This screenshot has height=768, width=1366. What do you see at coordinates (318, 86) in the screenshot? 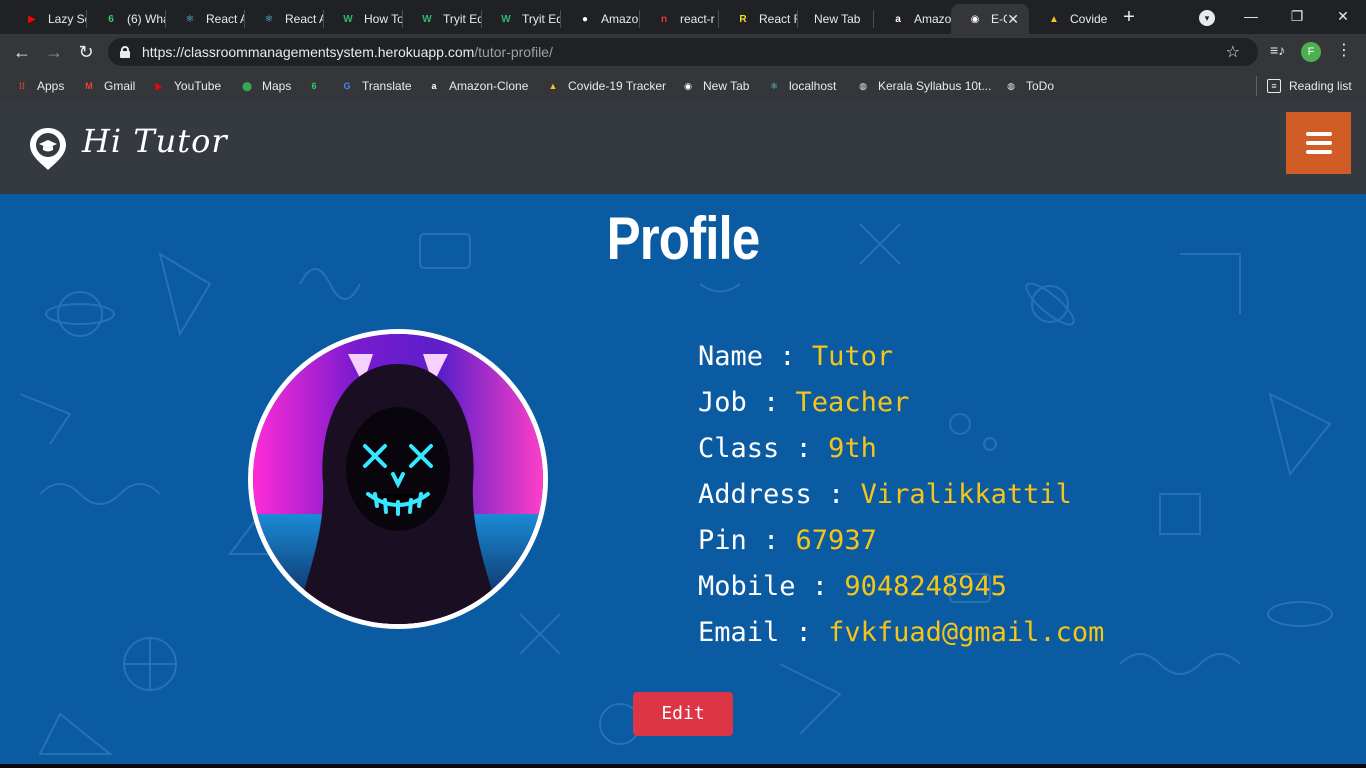
I see `bookmark-item: 6` at bounding box center [318, 86].